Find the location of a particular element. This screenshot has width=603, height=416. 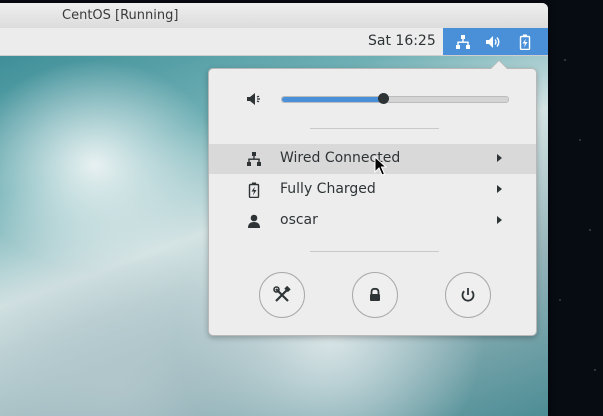

power-icon is located at coordinates (468, 295).